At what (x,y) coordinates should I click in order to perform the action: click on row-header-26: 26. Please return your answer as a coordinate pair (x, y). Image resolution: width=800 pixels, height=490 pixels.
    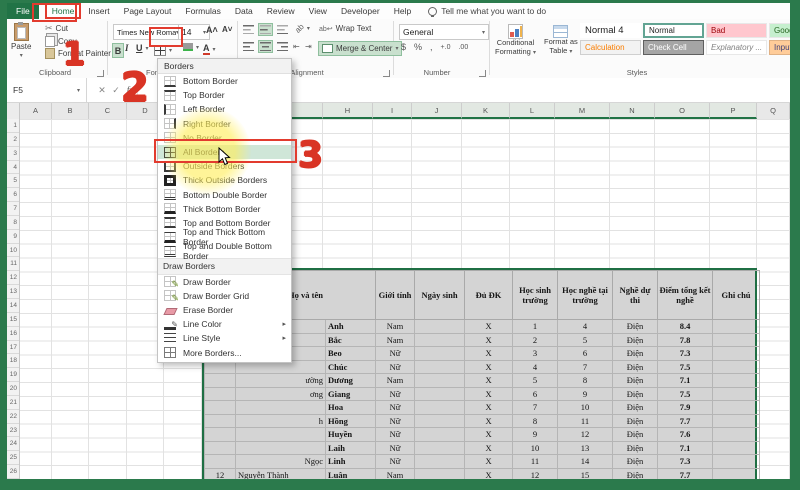
    Looking at the image, I should click on (13, 472).